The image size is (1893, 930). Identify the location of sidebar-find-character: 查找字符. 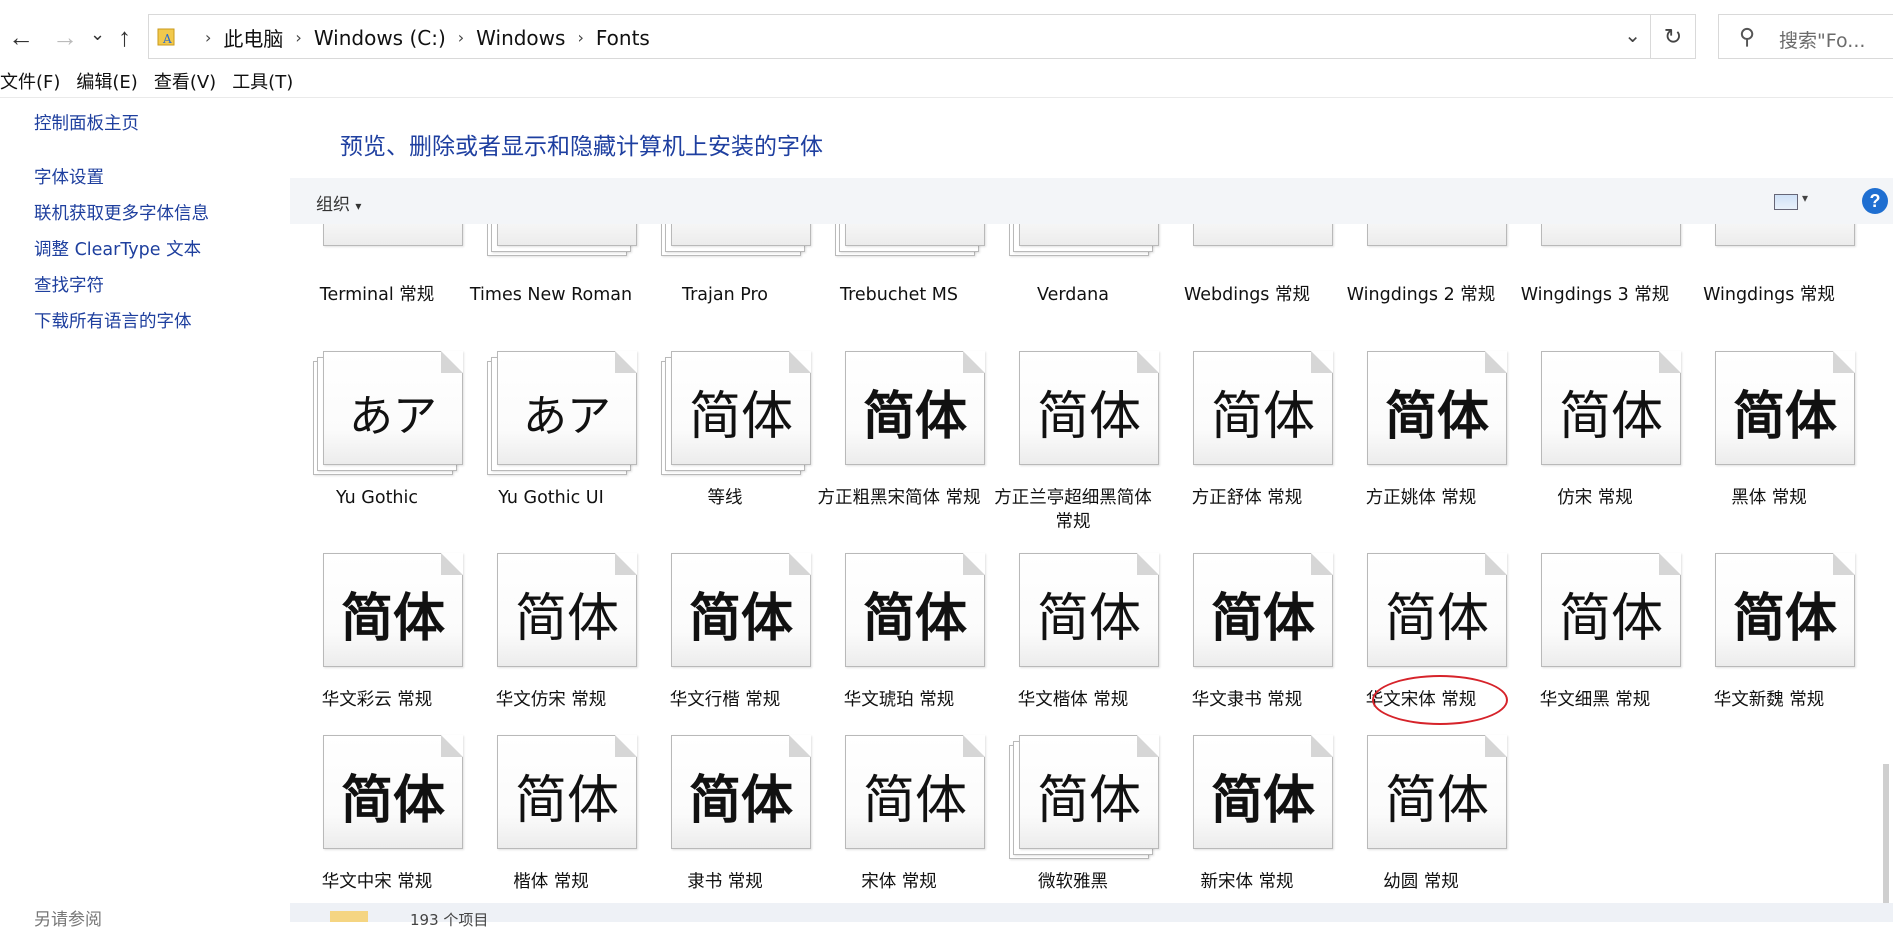
(159, 284).